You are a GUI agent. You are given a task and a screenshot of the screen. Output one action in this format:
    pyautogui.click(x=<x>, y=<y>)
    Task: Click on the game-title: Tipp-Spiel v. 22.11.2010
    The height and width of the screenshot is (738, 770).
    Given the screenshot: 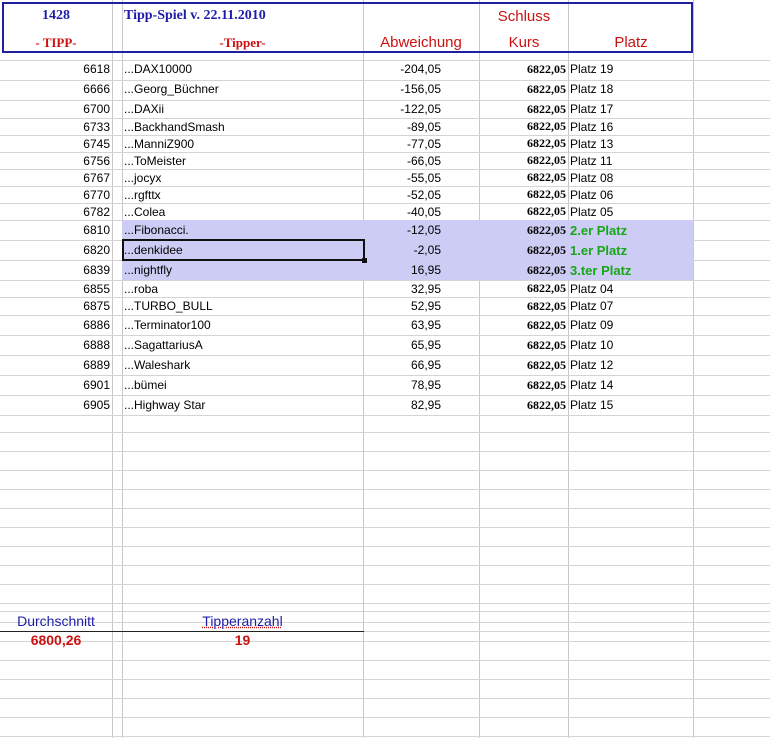 What is the action you would take?
    pyautogui.click(x=195, y=16)
    